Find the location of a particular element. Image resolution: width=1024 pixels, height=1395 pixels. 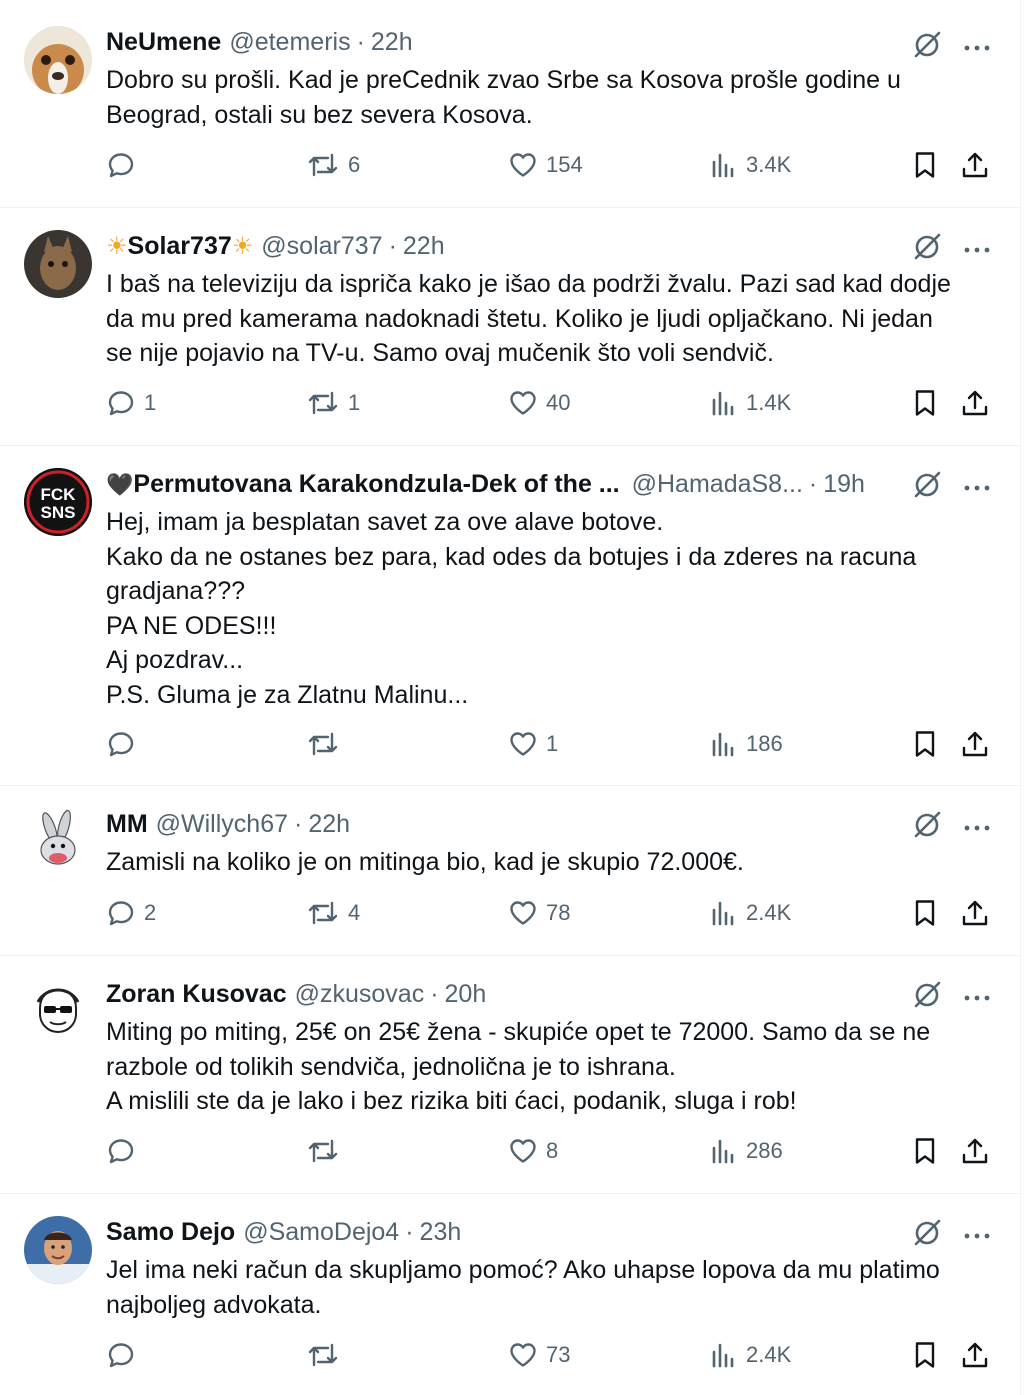

like-count: 78 is located at coordinates (558, 912).